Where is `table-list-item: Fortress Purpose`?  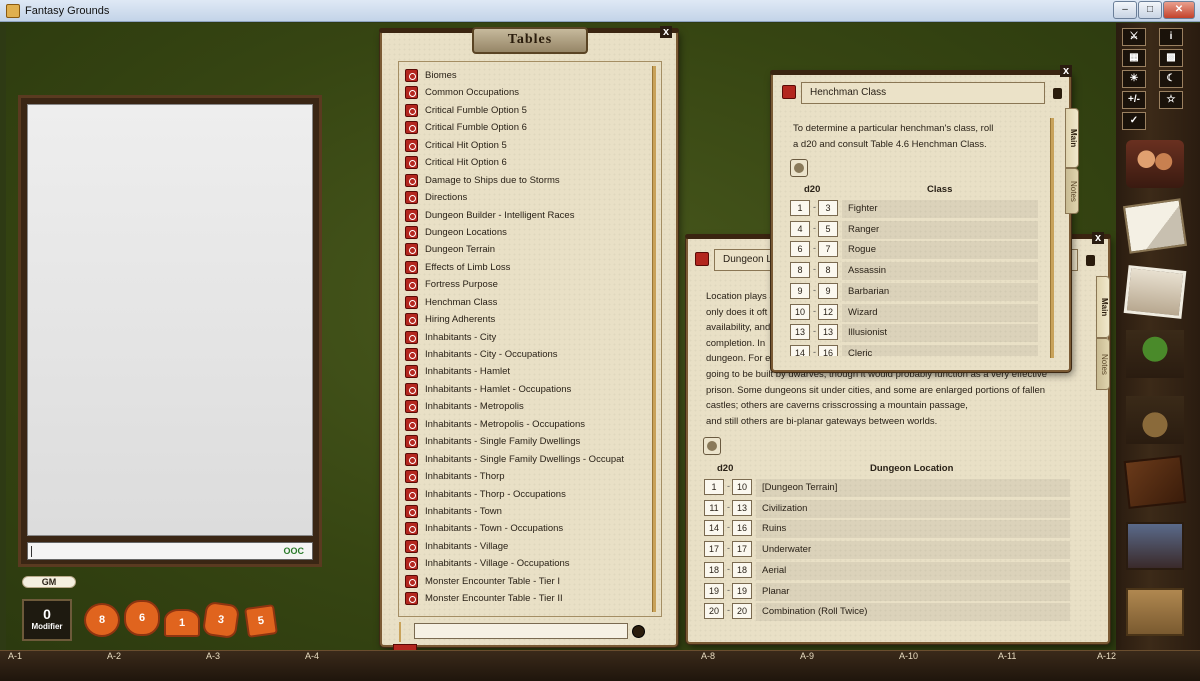
table-list-item: Fortress Purpose is located at coordinates (530, 284).